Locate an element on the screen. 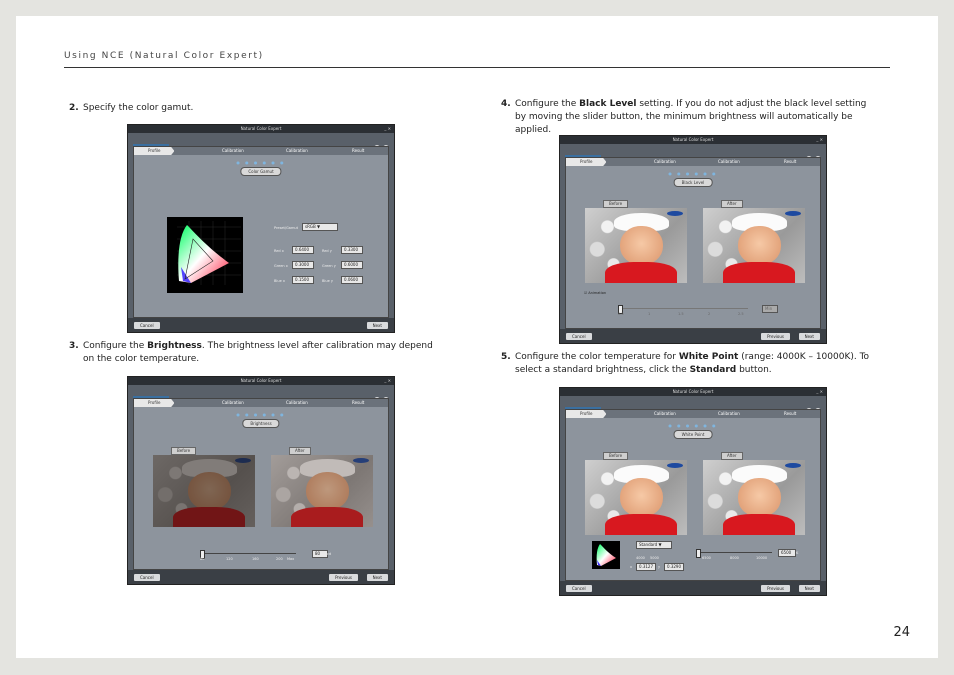 This screenshot has height=675, width=954. step-calibration: Calibration is located at coordinates (233, 150).